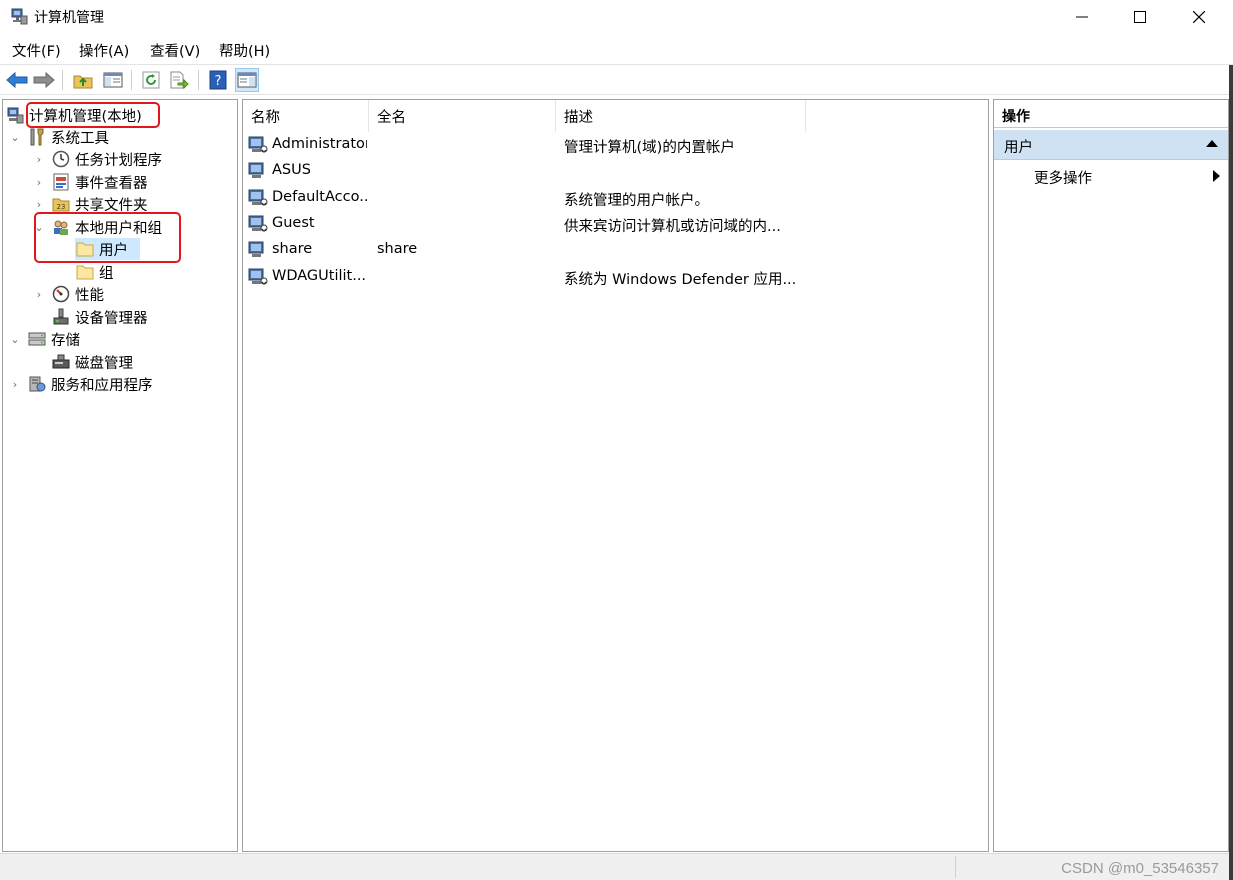 The width and height of the screenshot is (1233, 880). What do you see at coordinates (1111, 114) in the screenshot?
I see `actions-title: 操作` at bounding box center [1111, 114].